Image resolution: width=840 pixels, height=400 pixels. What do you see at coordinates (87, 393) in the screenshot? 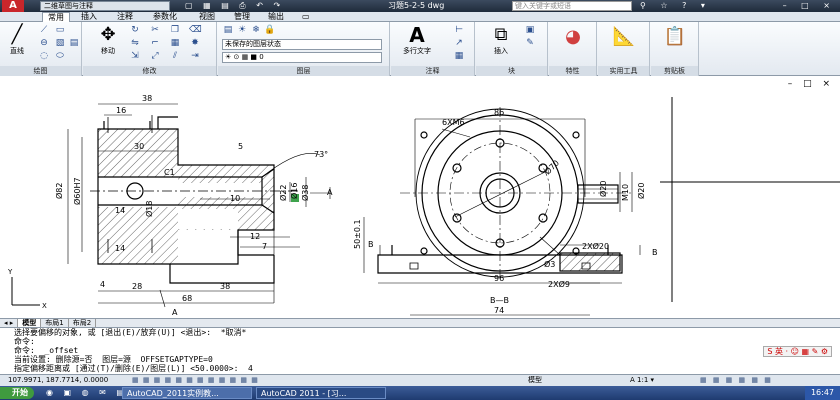
I see `quick-launch-icons: ◉ ▣ ◍ ✉ ▤` at bounding box center [87, 393].